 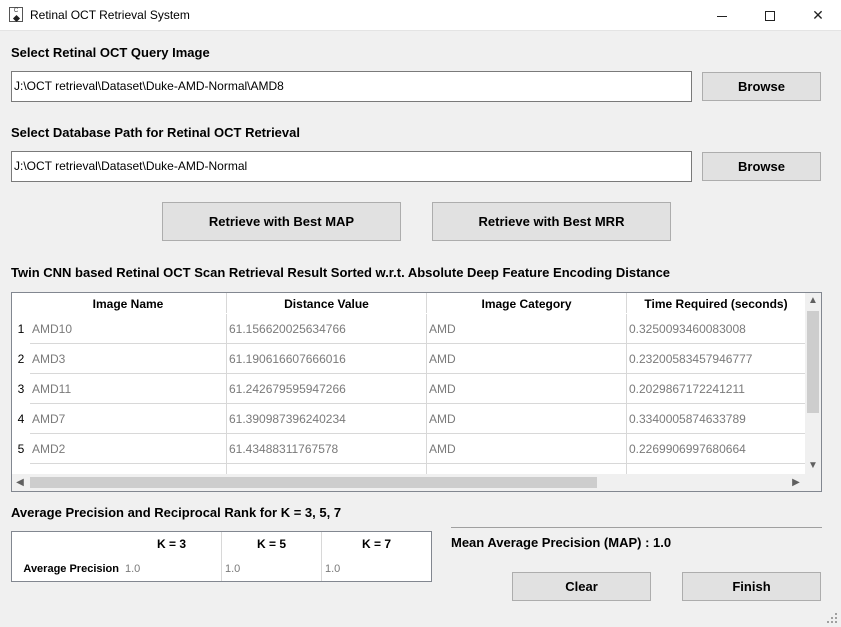 I want to click on cell-distance-value: 61.390987396240234, so click(x=327, y=419).